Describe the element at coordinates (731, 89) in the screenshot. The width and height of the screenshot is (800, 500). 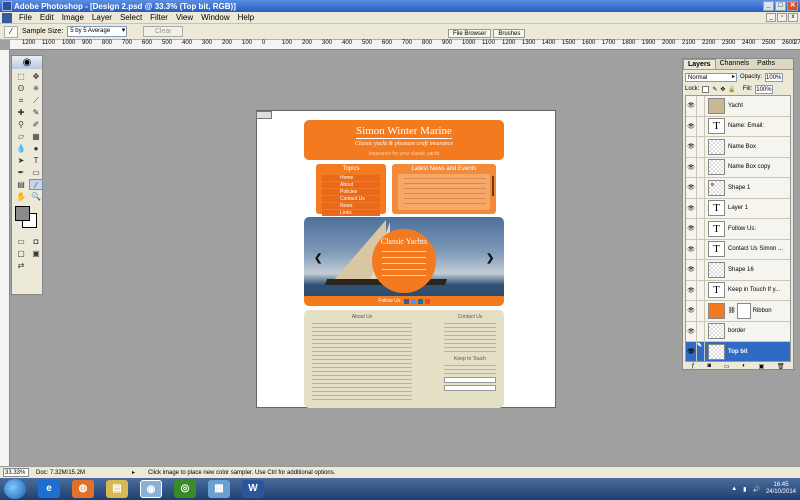
I see `lock-all-icon: 🔒` at that location.